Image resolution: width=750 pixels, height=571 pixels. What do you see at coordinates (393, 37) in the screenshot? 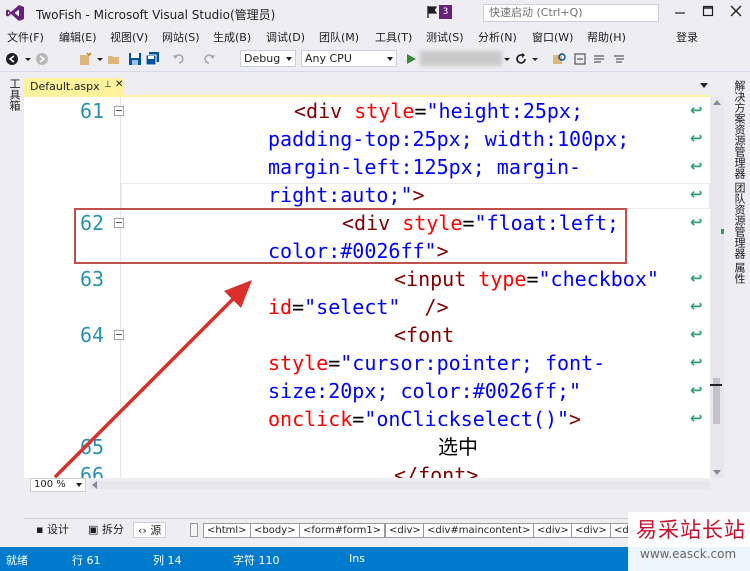
I see `menu-tools: 工具(T)` at bounding box center [393, 37].